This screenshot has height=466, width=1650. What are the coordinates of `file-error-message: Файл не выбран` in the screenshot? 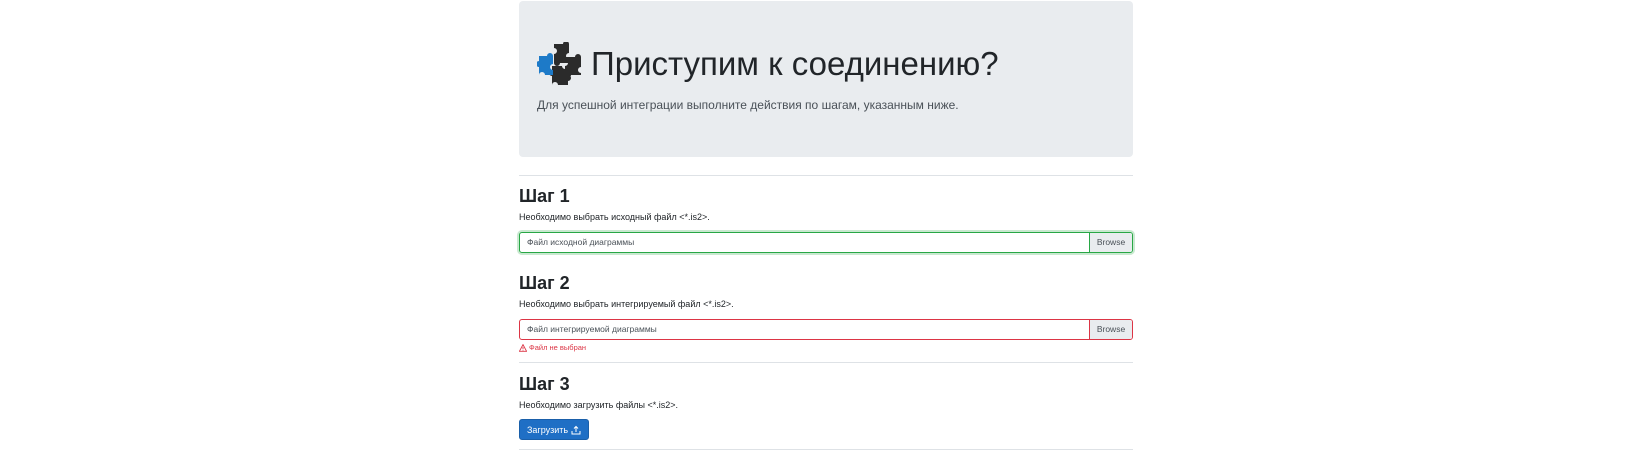 It's located at (552, 347).